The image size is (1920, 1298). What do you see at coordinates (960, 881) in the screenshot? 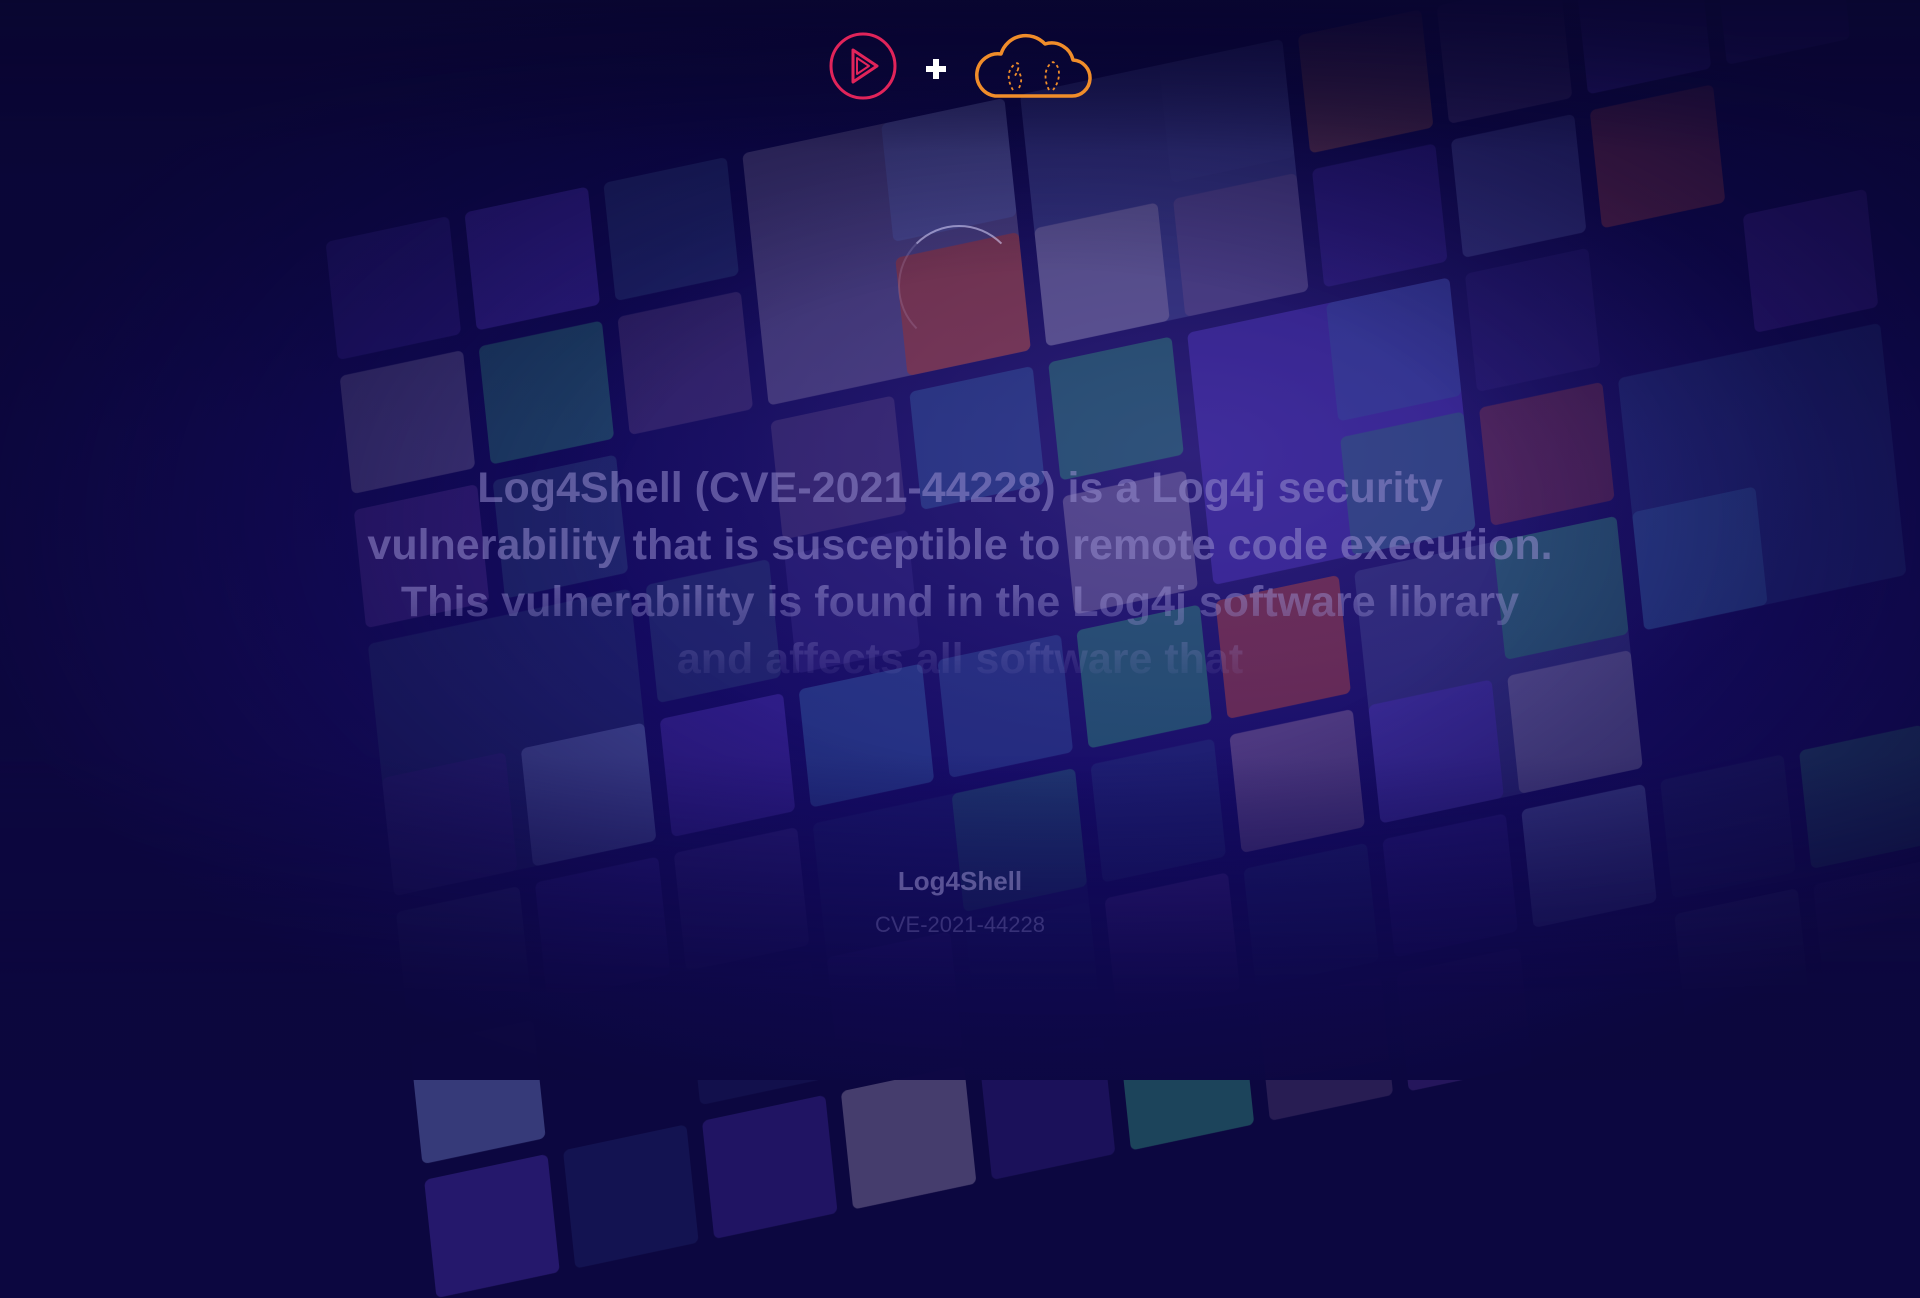
I see `caption-title: Log4Shell` at bounding box center [960, 881].